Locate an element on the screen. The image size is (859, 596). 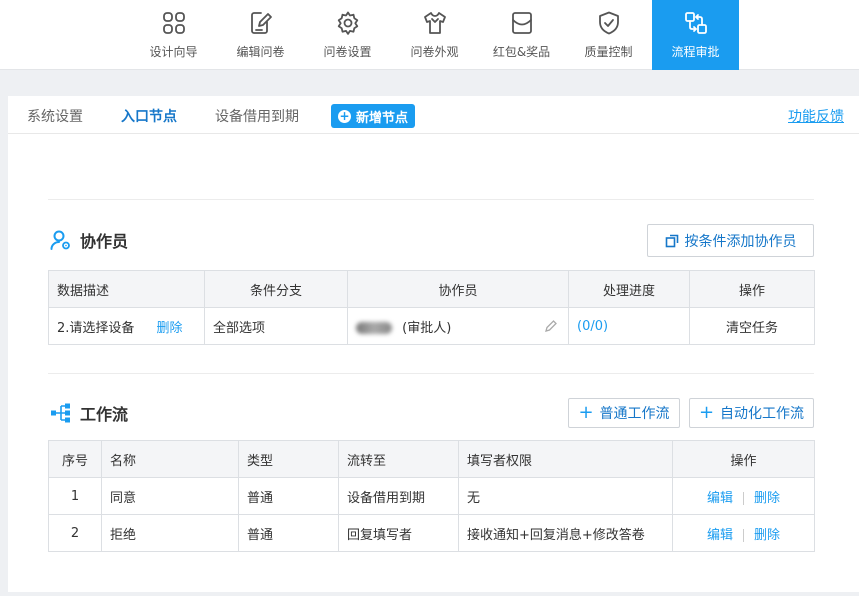
cell-action: 清空任务 is located at coordinates (752, 326).